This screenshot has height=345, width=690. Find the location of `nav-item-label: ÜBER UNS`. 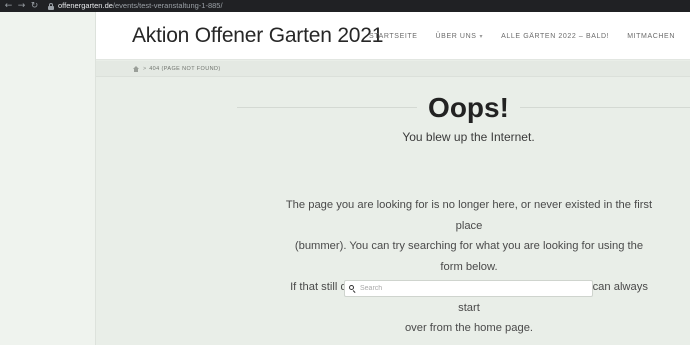

nav-item-label: ÜBER UNS is located at coordinates (456, 36).